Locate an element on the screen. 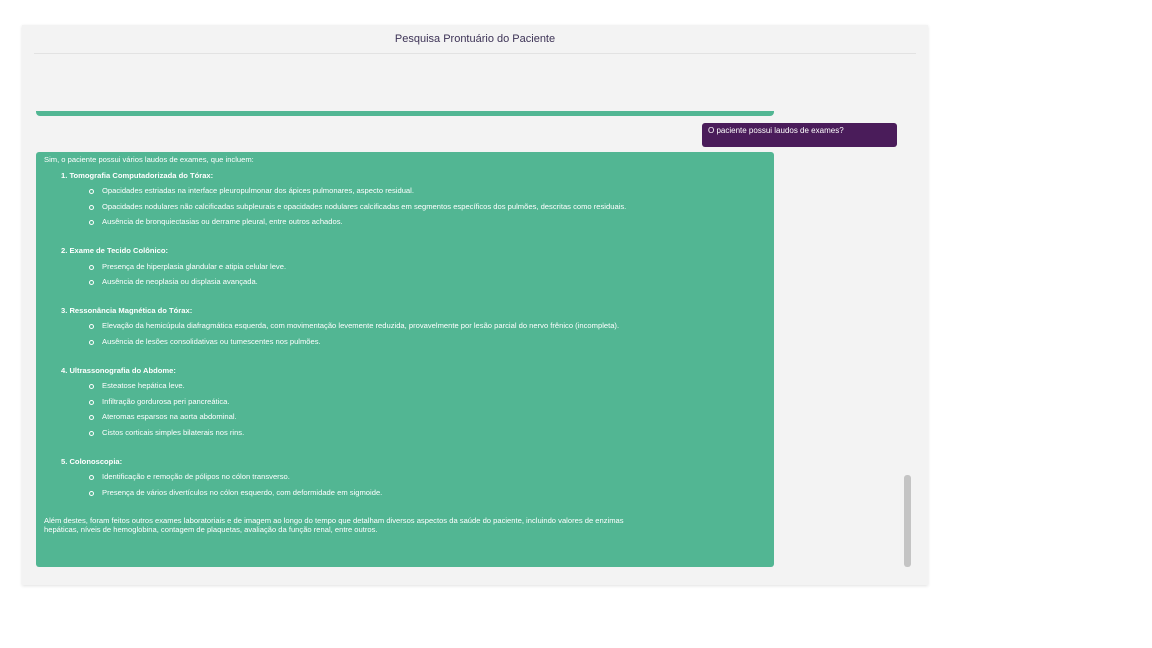 This screenshot has height=648, width=1152. scrollbar-thumb is located at coordinates (907, 521).